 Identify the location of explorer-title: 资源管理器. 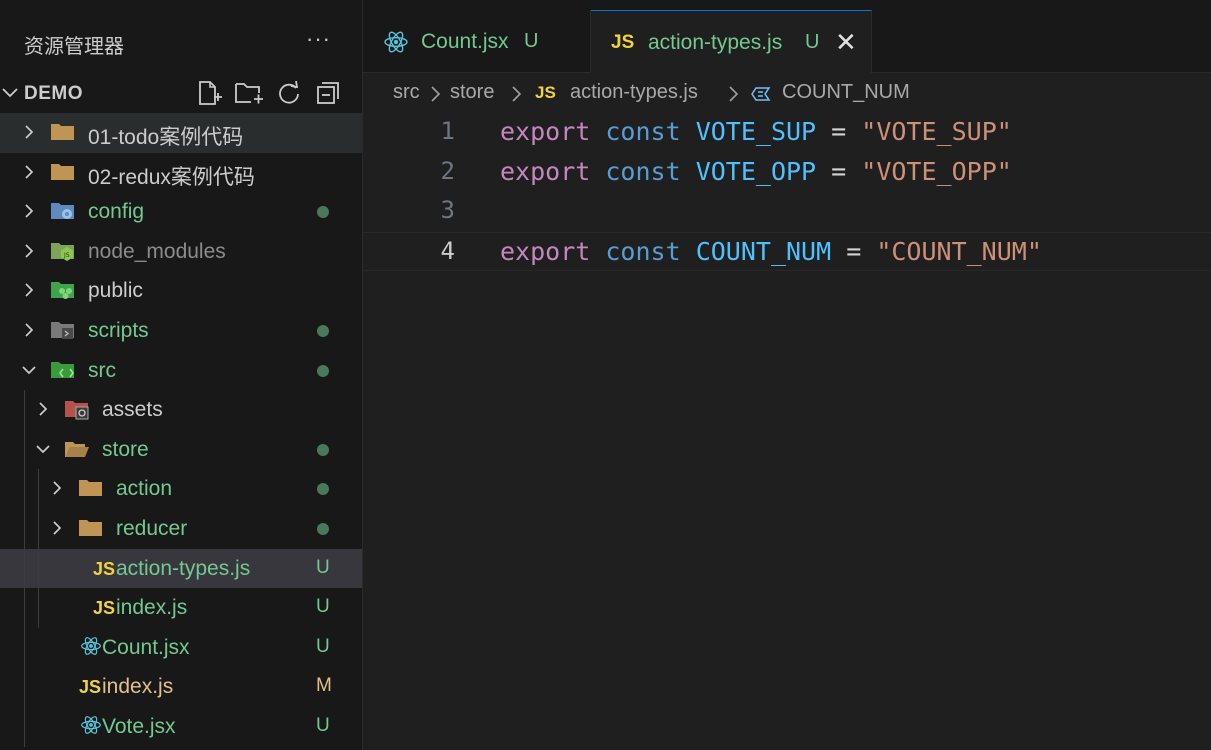
(74, 47).